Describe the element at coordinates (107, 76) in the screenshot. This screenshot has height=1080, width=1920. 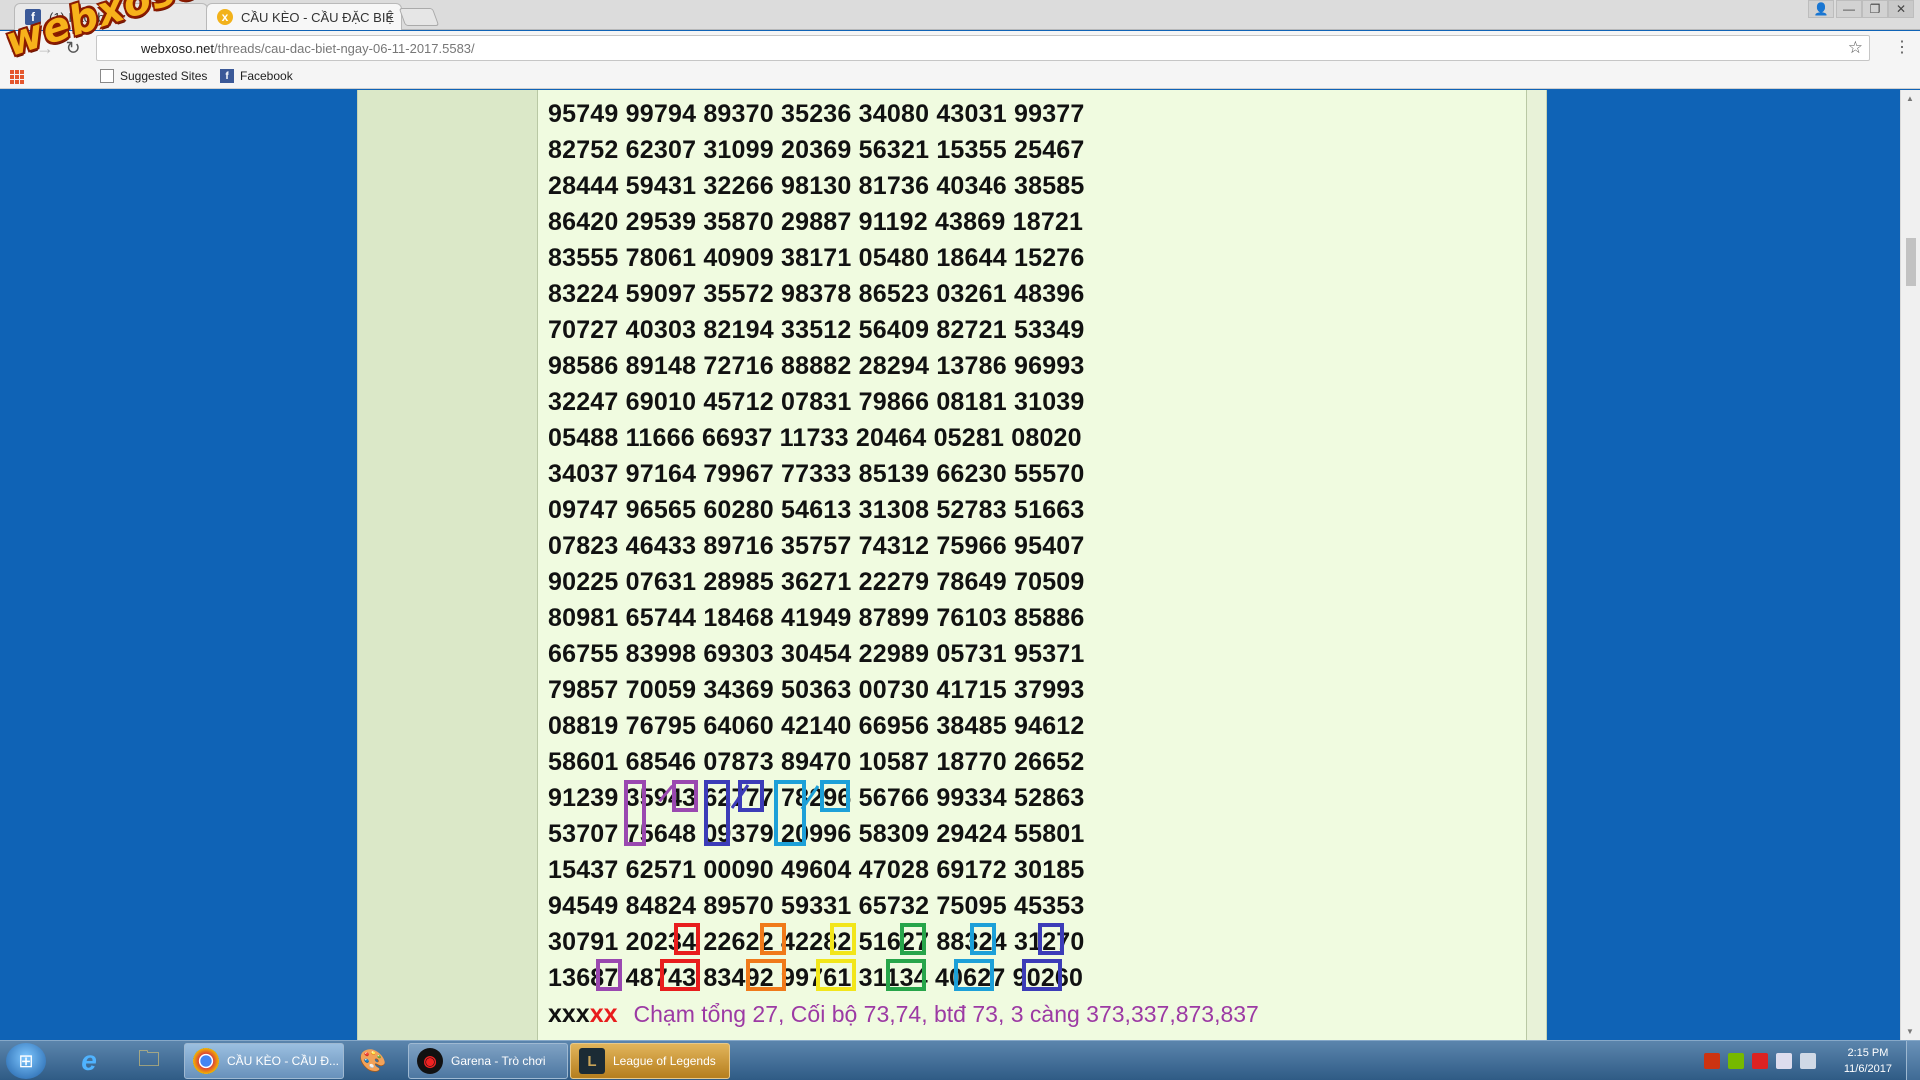
I see `page-icon` at that location.